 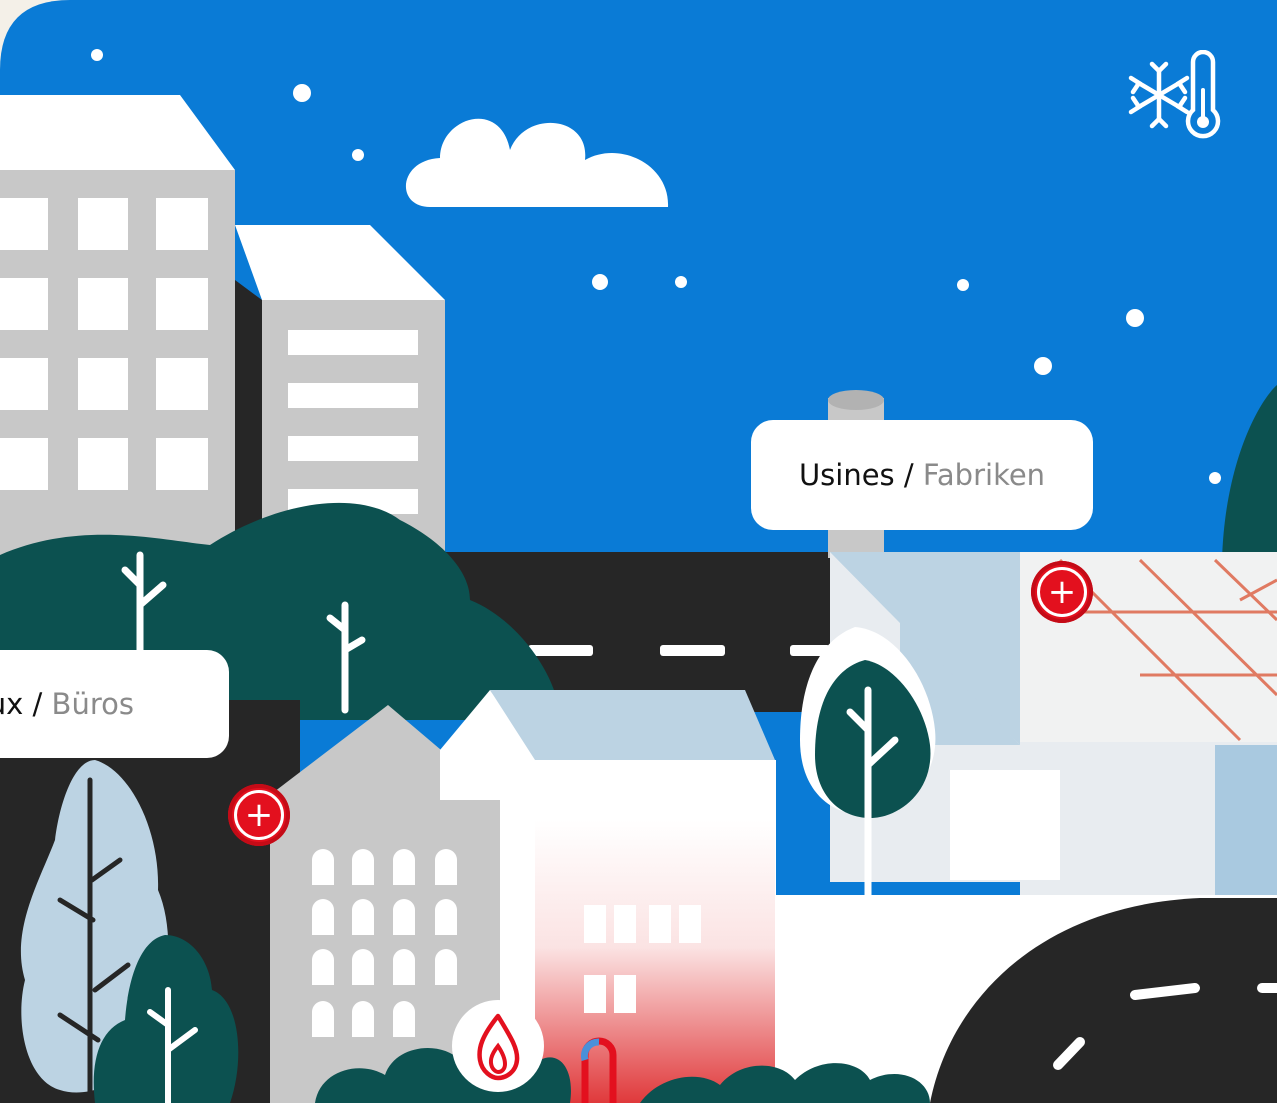 I want to click on offices-label: aux / Büros, so click(x=114, y=704).